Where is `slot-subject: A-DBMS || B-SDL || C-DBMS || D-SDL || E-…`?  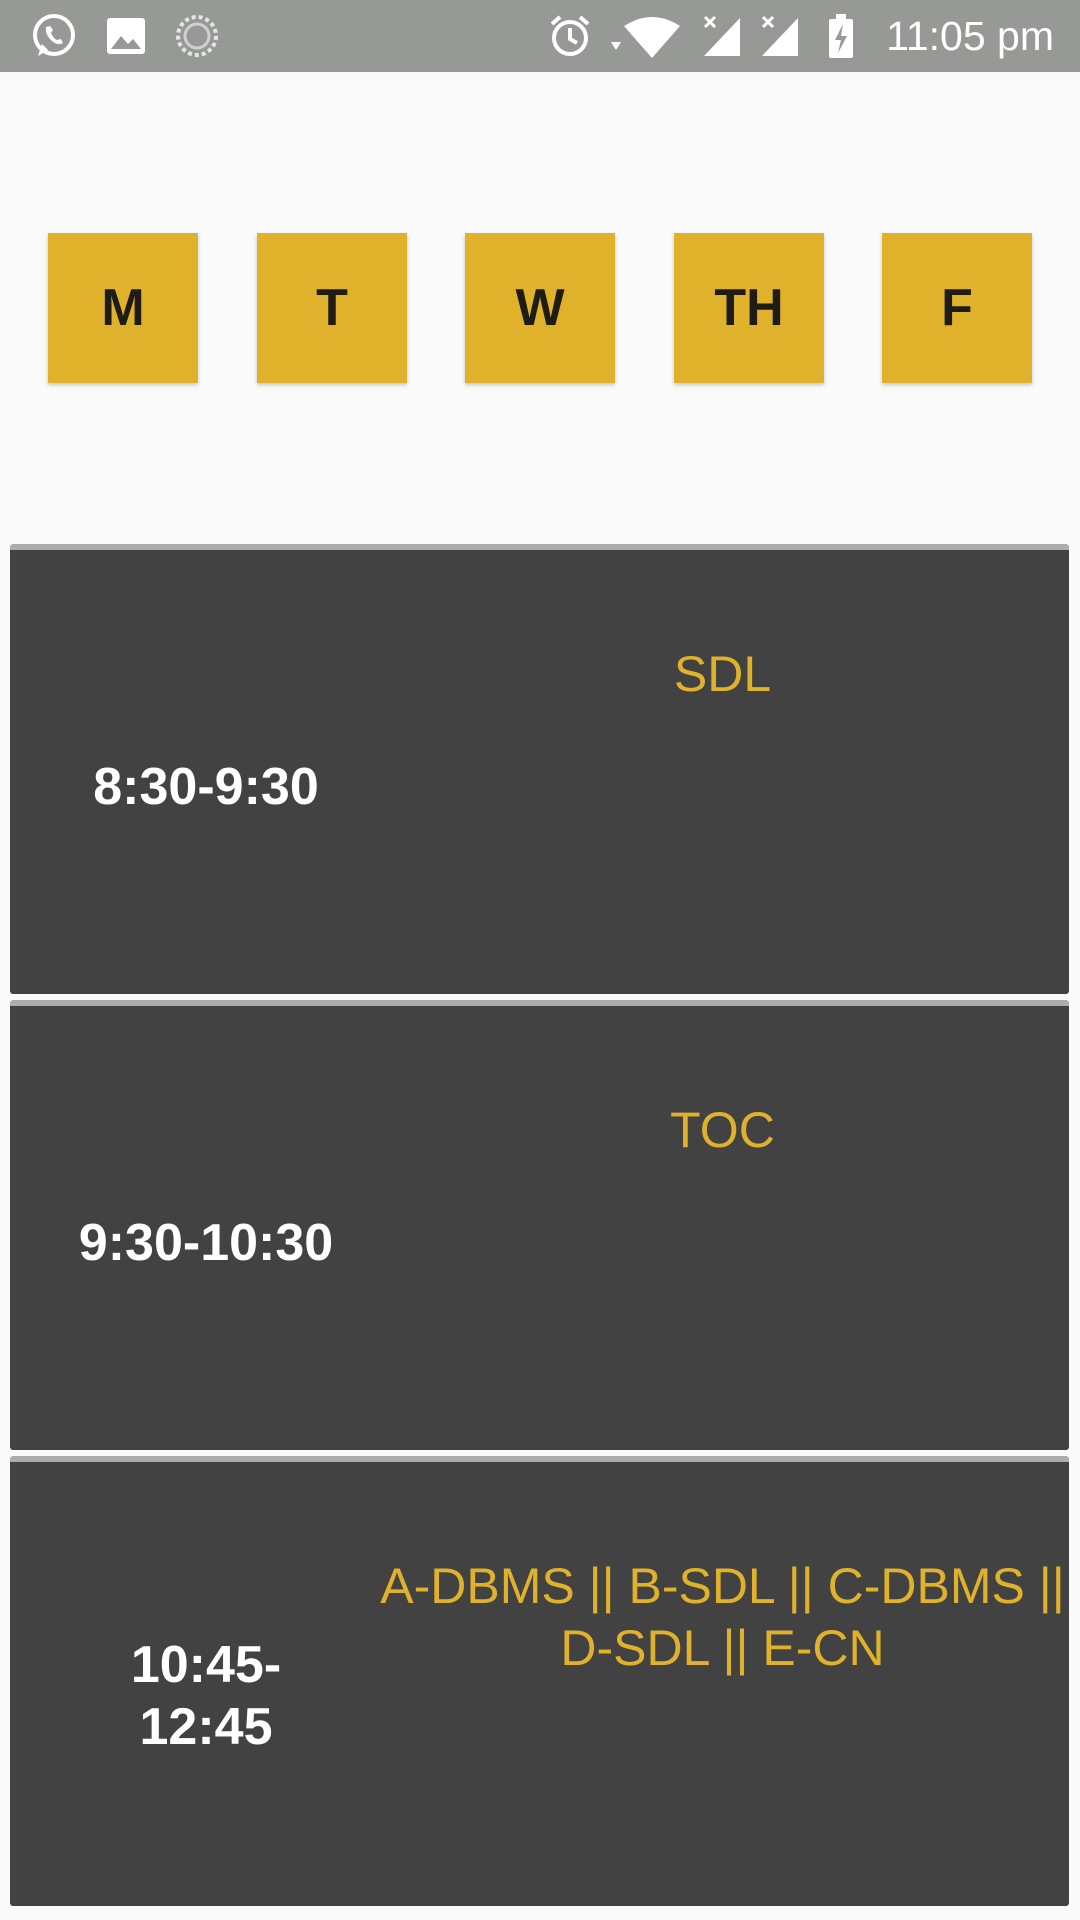
slot-subject: A-DBMS || B-SDL || C-DBMS || D-SDL || E-… is located at coordinates (722, 1617).